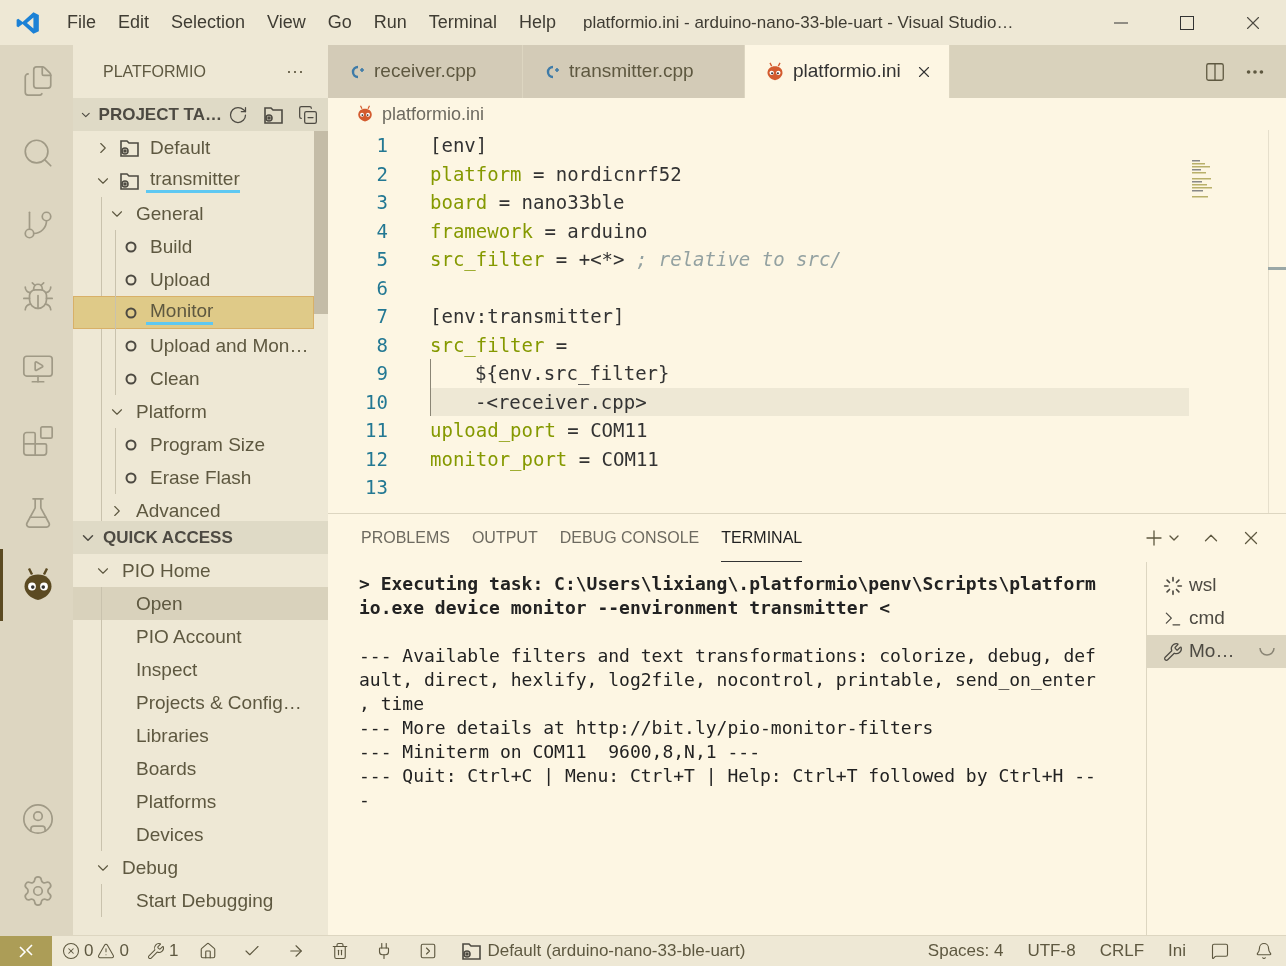  I want to click on panel-tab: PROBLEMS, so click(405, 538).